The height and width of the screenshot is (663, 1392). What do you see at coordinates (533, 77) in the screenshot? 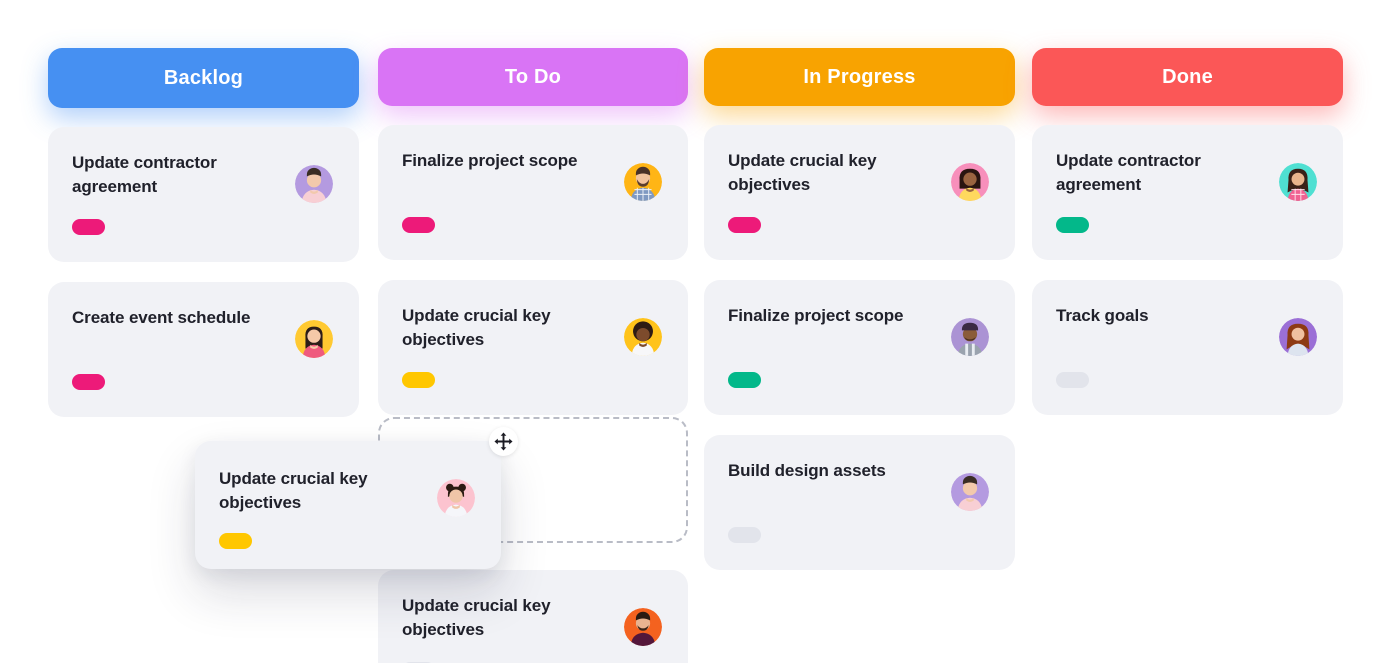
I see `column-header-todo: To Do` at bounding box center [533, 77].